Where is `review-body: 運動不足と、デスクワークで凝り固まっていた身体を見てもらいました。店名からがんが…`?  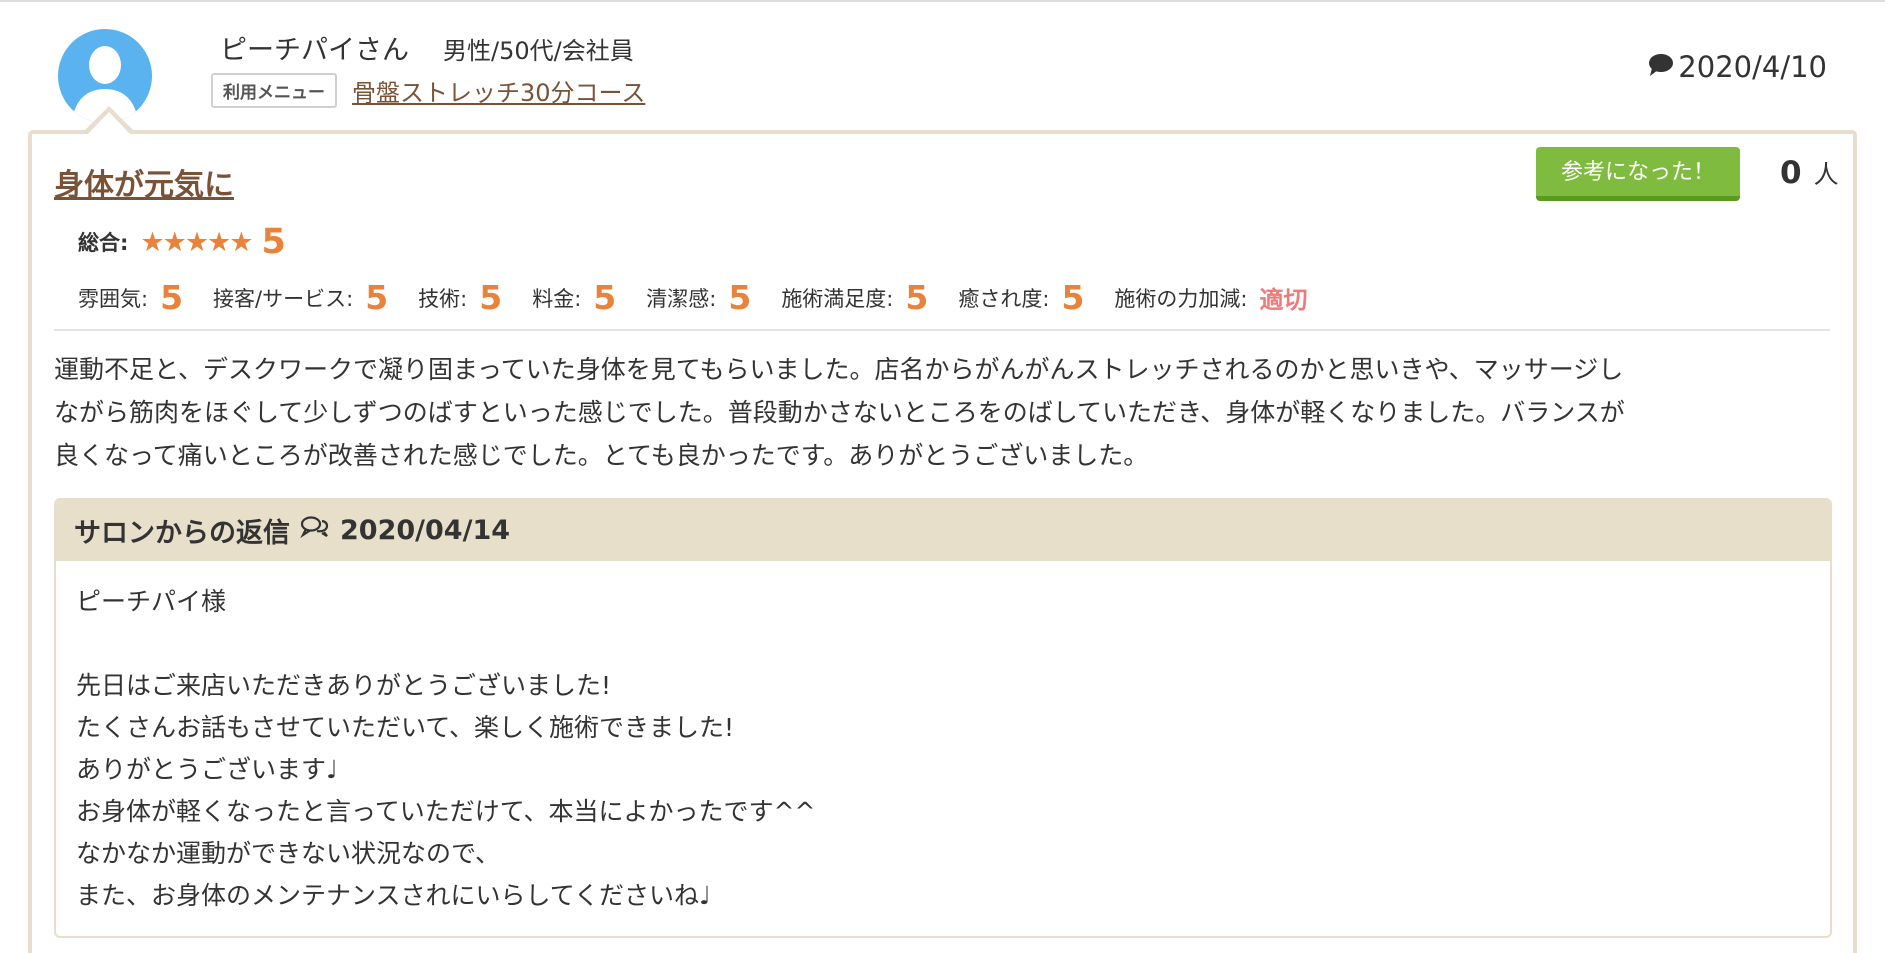
review-body: 運動不足と、デスクワークで凝り固まっていた身体を見てもらいました。店名からがんが… is located at coordinates (944, 412).